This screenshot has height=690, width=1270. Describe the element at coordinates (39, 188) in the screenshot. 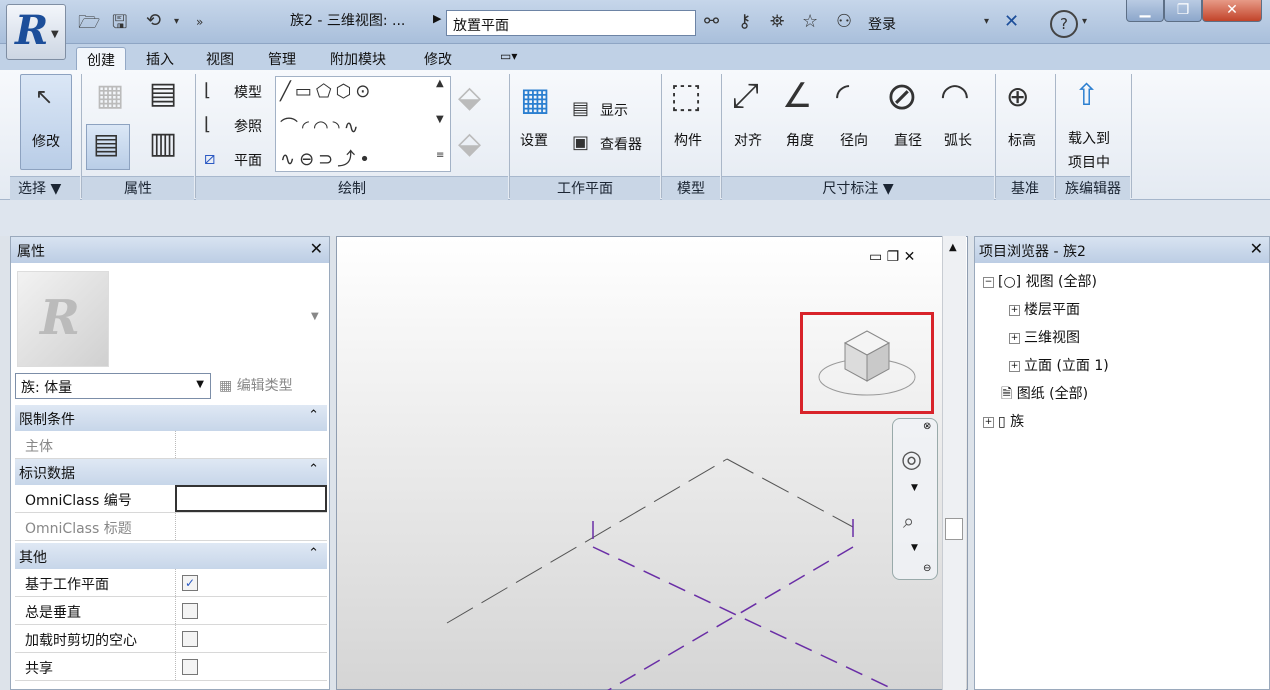

I see `select-panel-label: 选择 ▼` at that location.